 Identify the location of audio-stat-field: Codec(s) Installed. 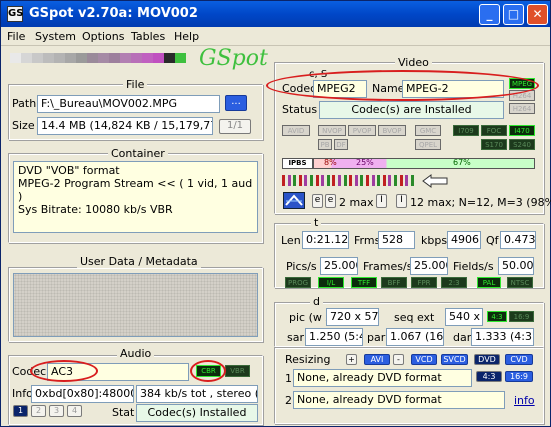
(197, 413).